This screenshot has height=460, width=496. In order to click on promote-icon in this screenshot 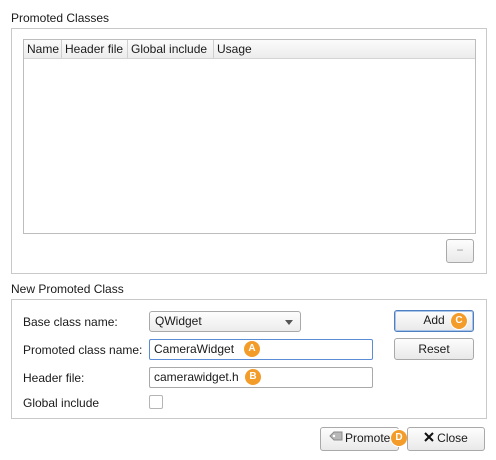, I will do `click(336, 438)`.